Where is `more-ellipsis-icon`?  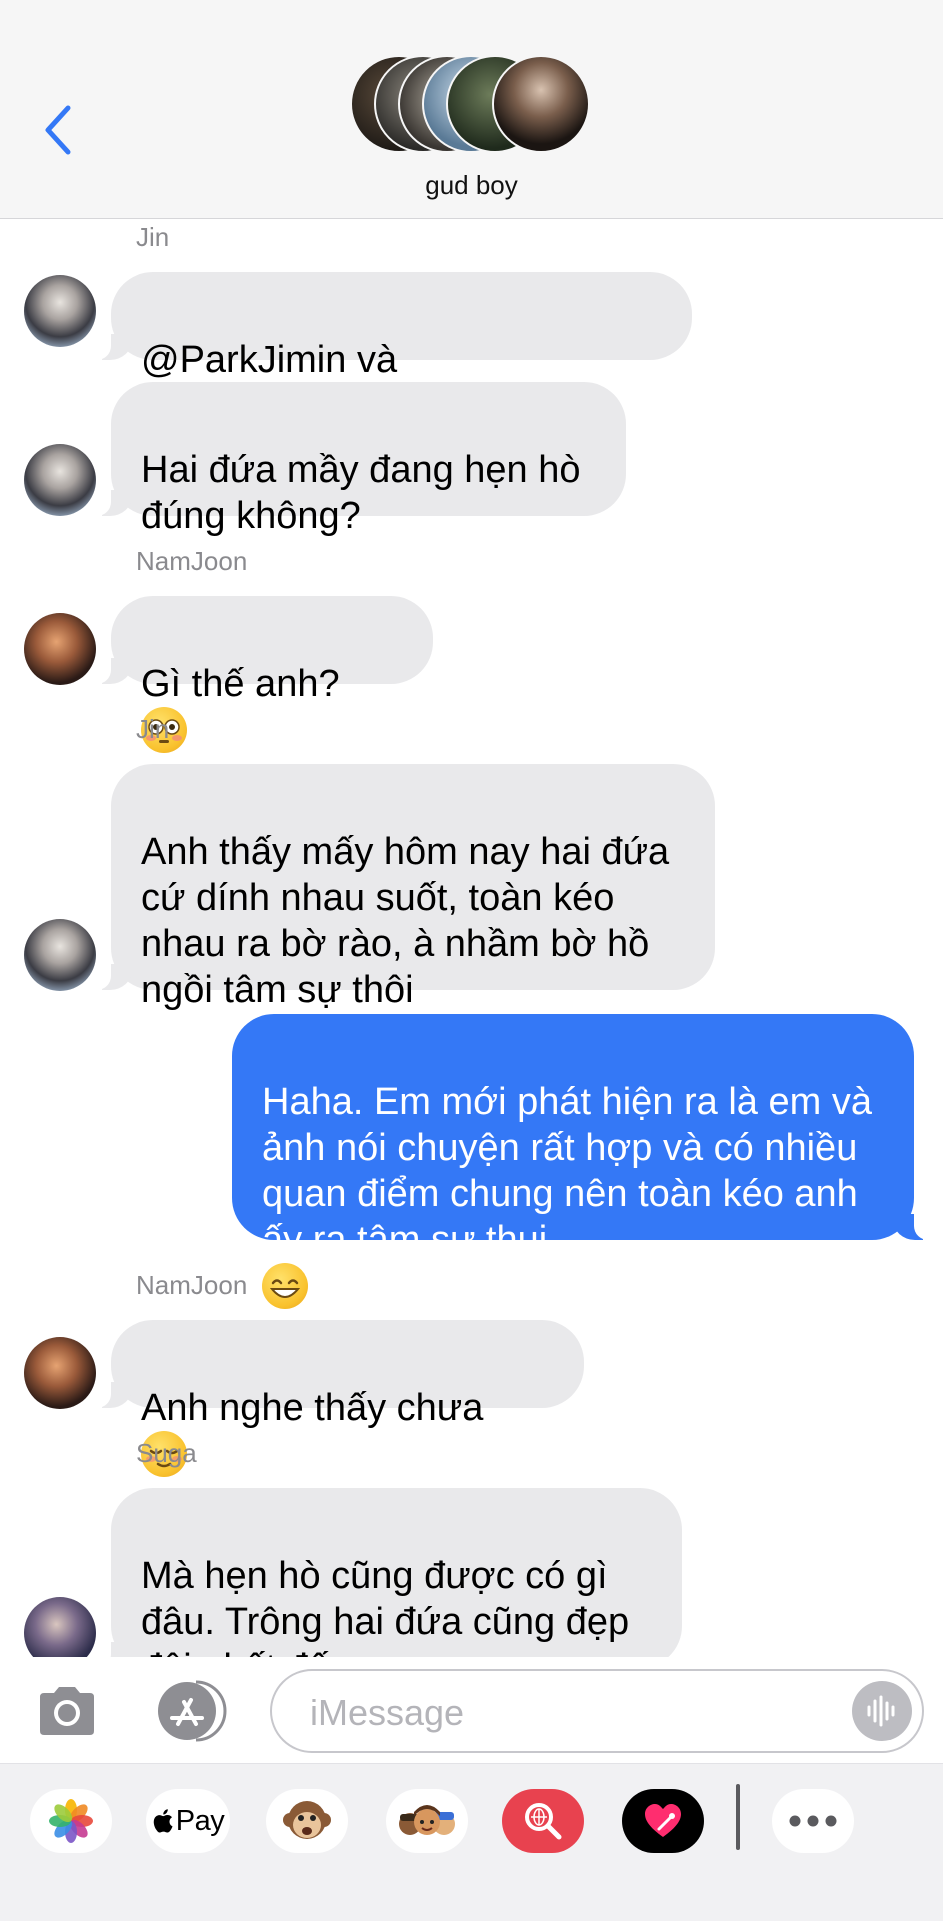
more-ellipsis-icon is located at coordinates (813, 1821).